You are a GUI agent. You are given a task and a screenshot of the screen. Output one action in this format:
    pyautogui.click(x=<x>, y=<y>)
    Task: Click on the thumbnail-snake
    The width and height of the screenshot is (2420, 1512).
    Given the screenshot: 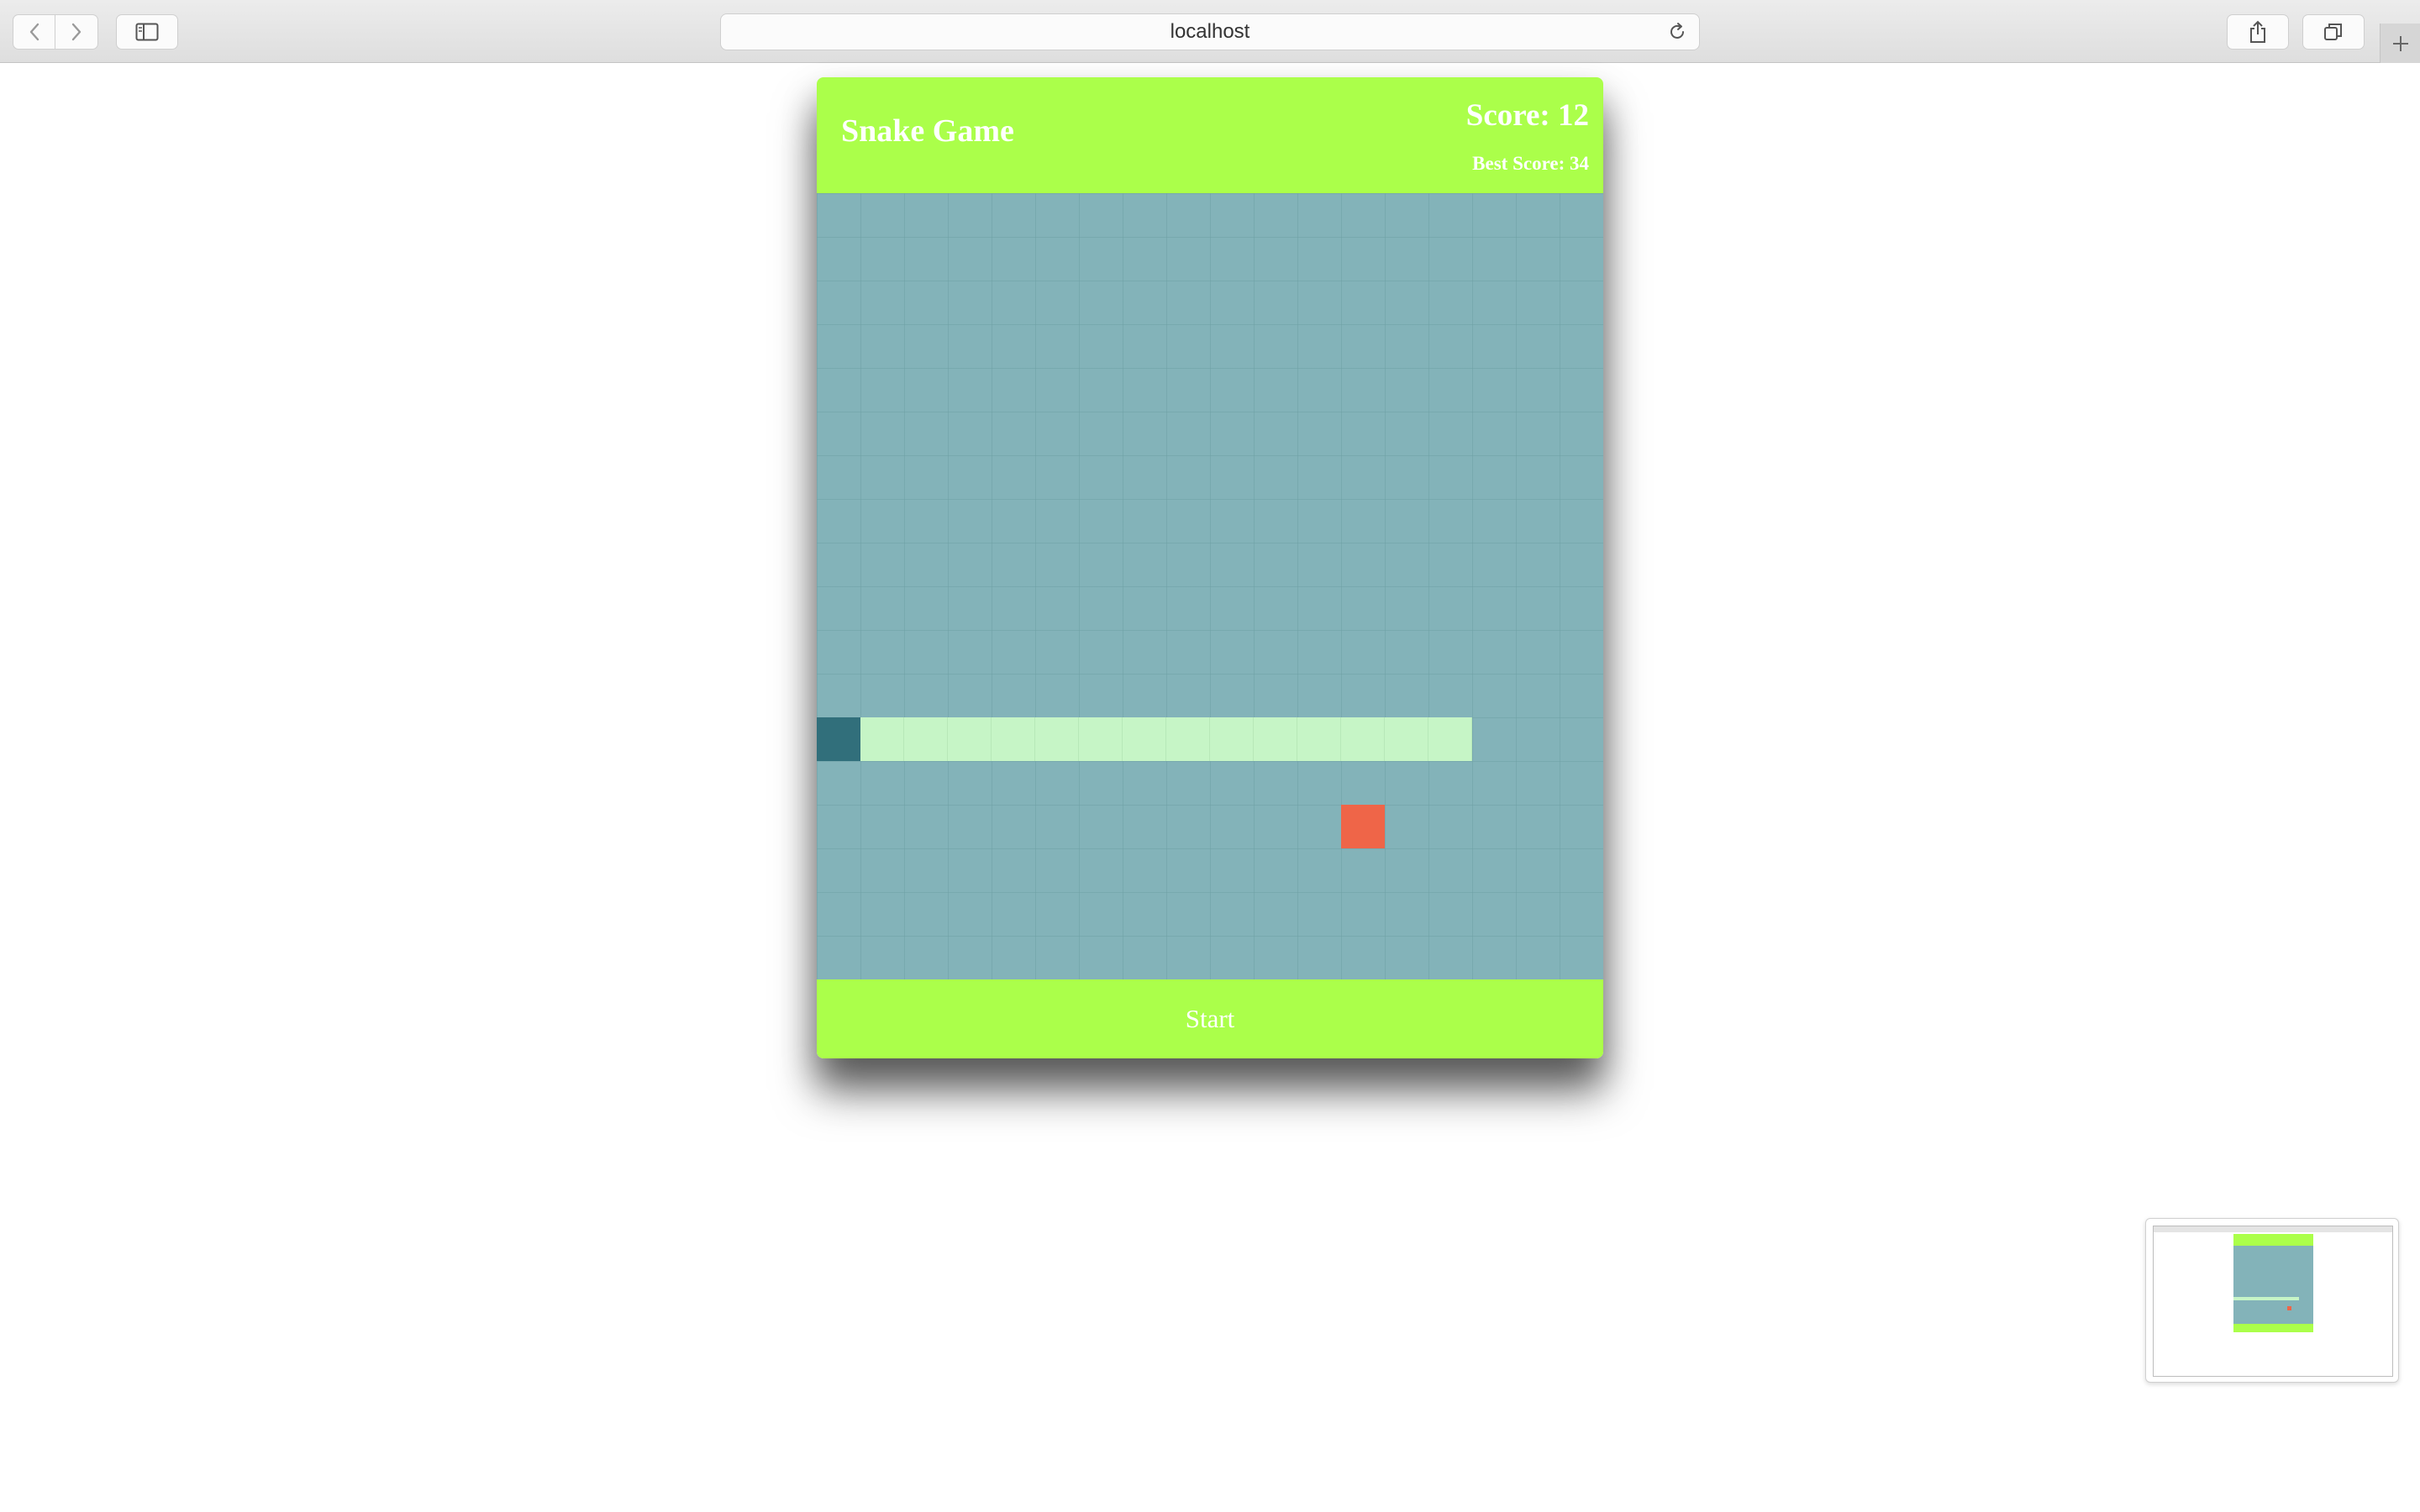 What is the action you would take?
    pyautogui.click(x=2266, y=1298)
    